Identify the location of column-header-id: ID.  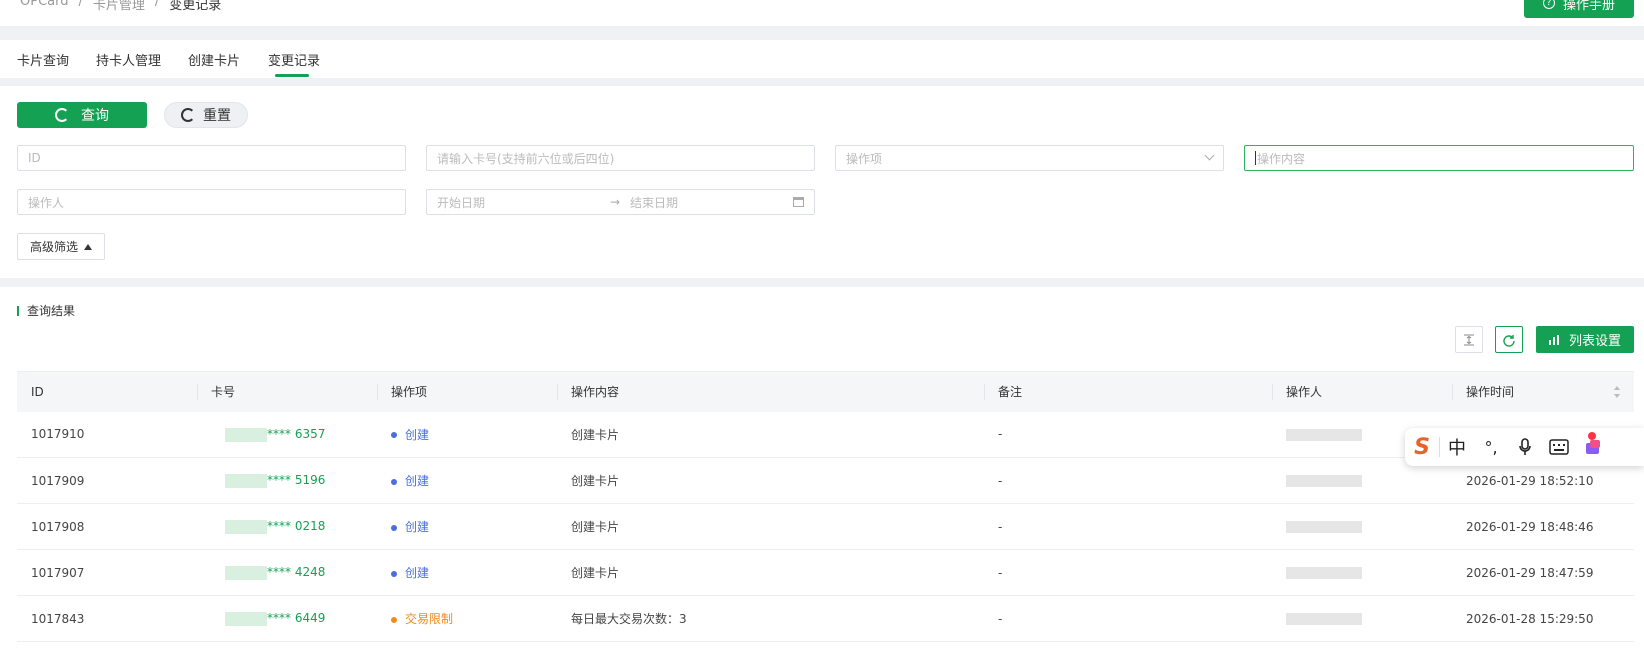
(107, 391).